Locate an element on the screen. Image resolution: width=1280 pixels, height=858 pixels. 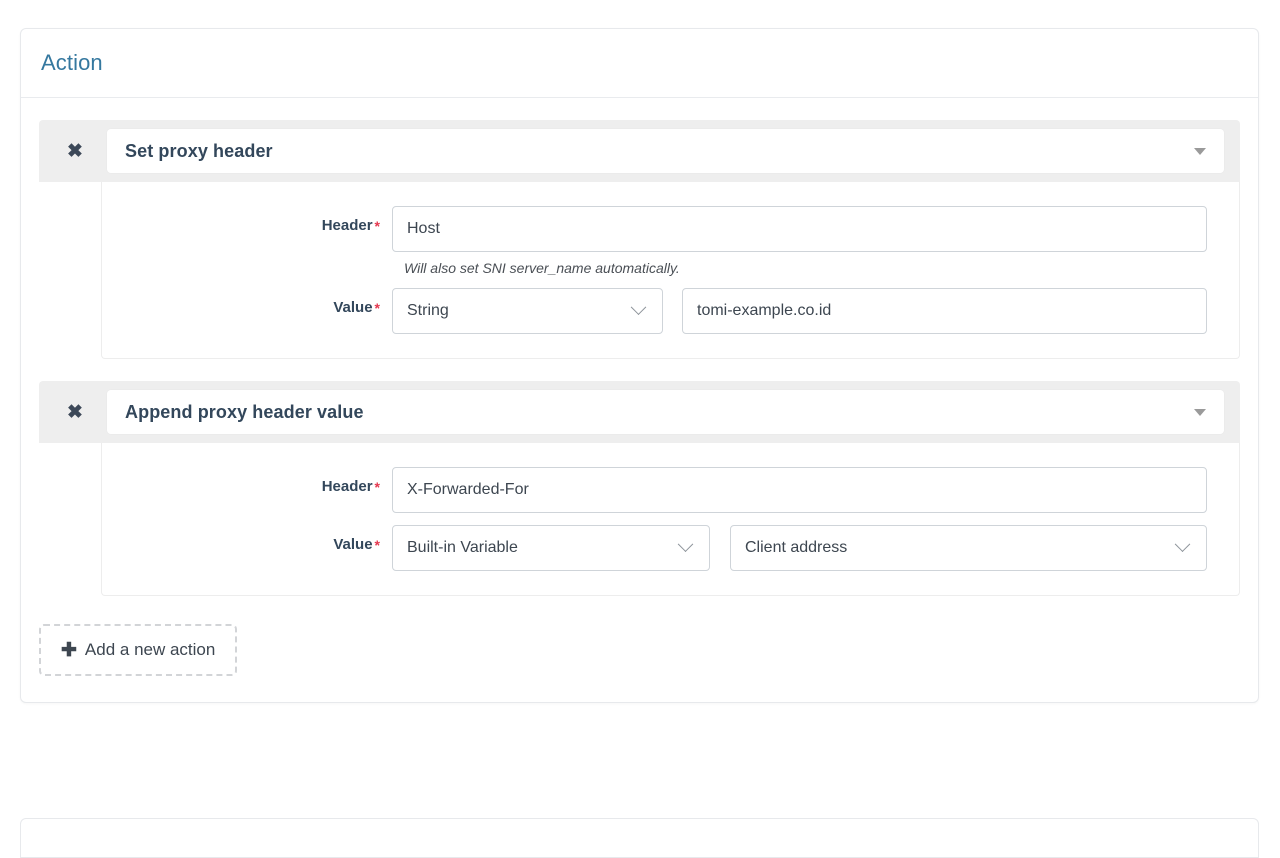
value-field-col: Built-in Variable Client address is located at coordinates (799, 548).